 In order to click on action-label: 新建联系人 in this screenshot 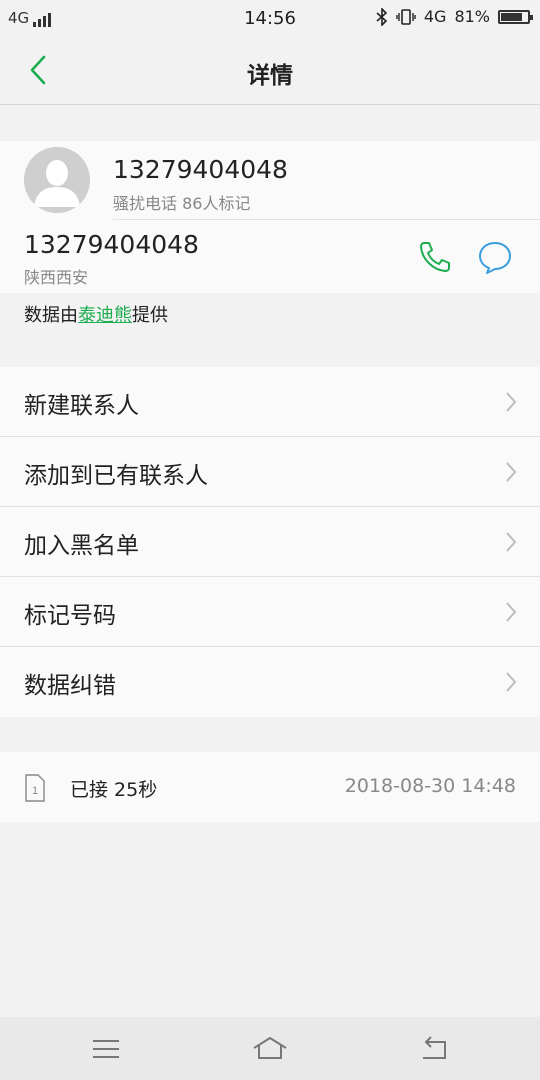, I will do `click(81, 406)`.